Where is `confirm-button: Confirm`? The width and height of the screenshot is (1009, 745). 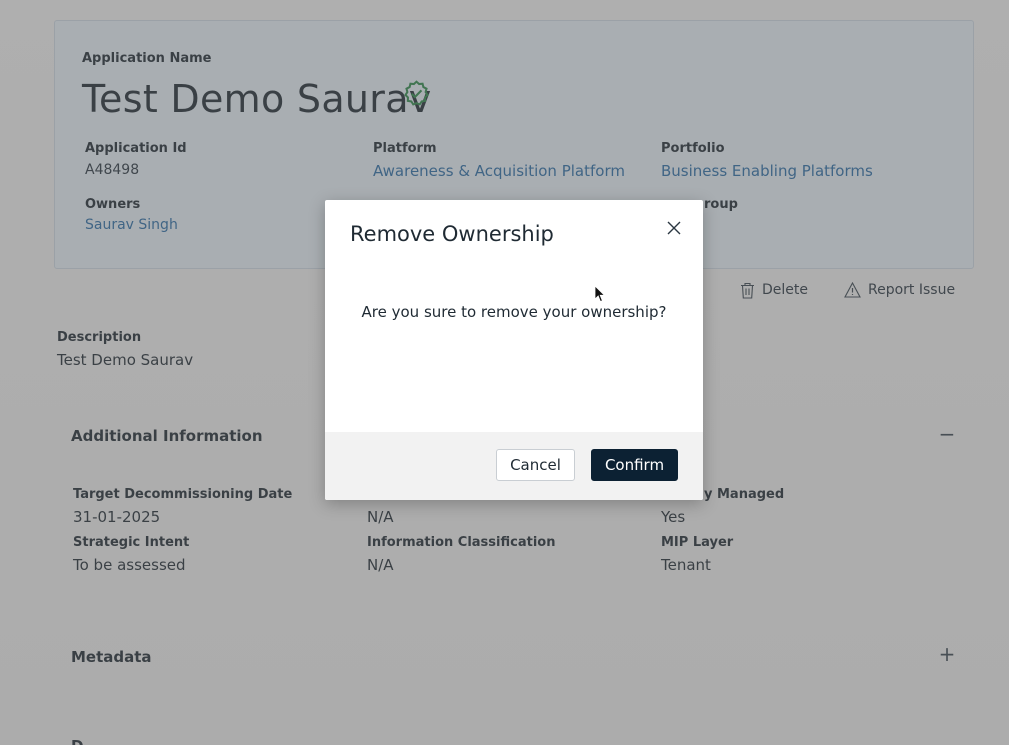 confirm-button: Confirm is located at coordinates (634, 465).